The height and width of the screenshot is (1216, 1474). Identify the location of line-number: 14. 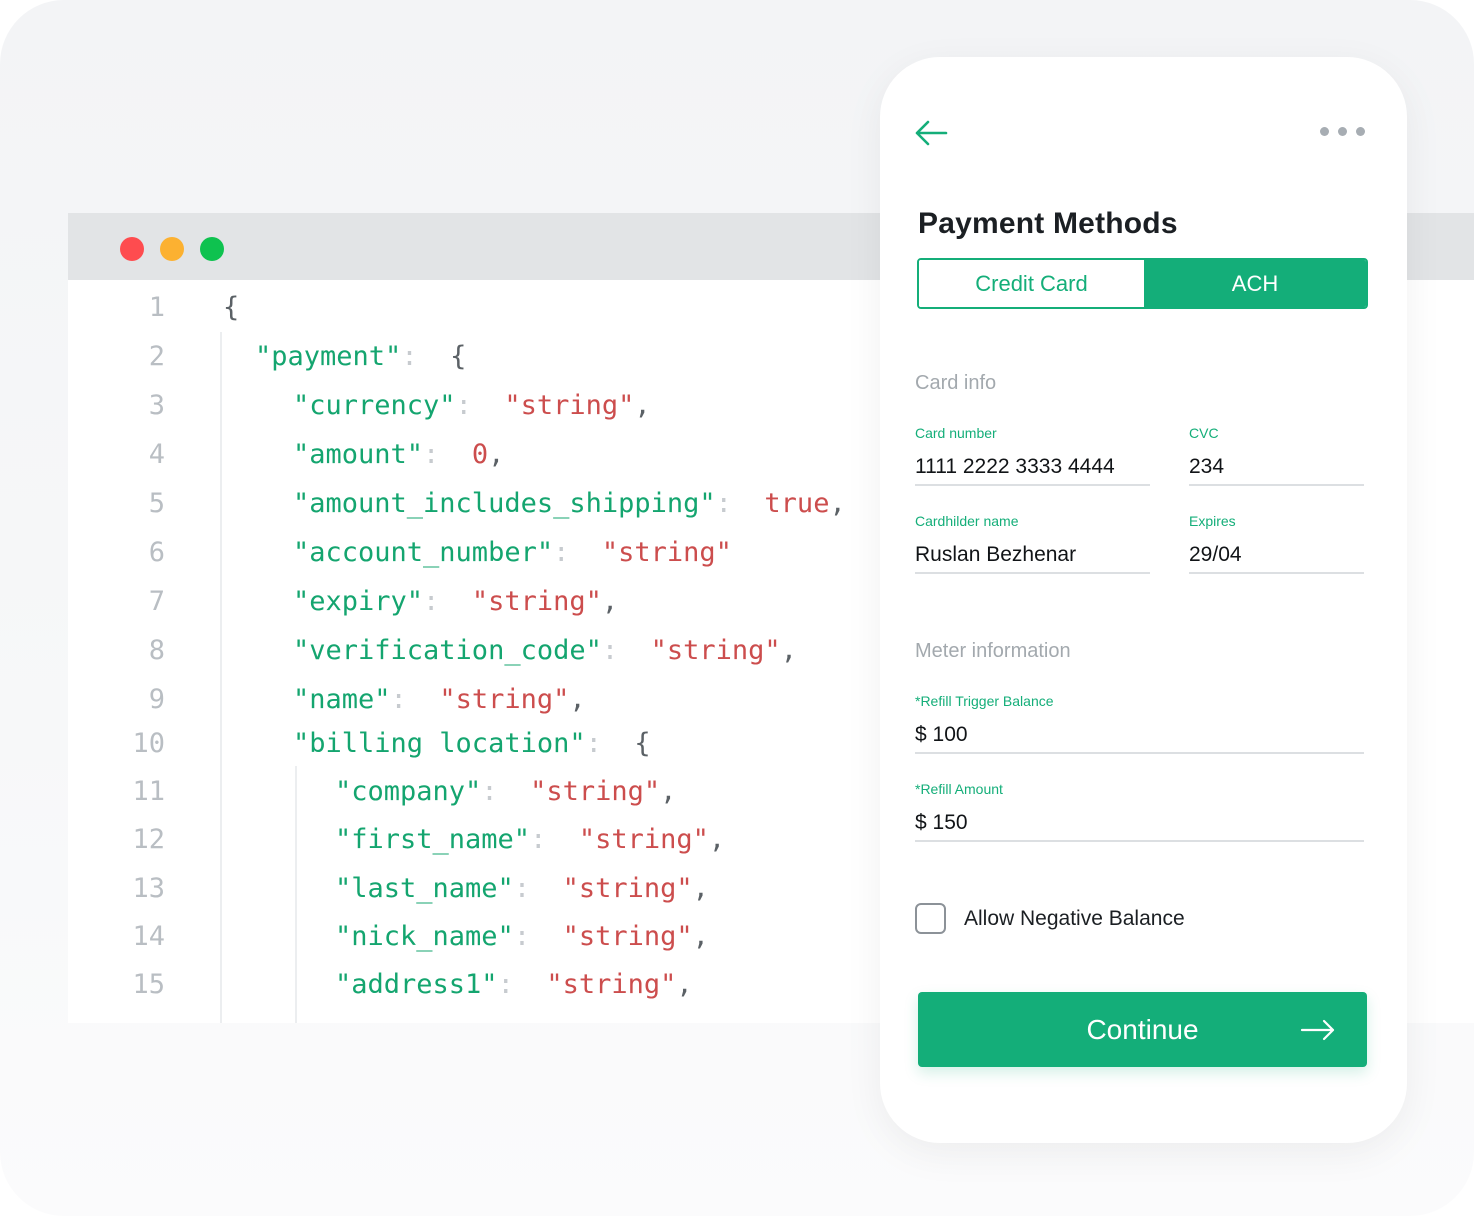
(148, 936).